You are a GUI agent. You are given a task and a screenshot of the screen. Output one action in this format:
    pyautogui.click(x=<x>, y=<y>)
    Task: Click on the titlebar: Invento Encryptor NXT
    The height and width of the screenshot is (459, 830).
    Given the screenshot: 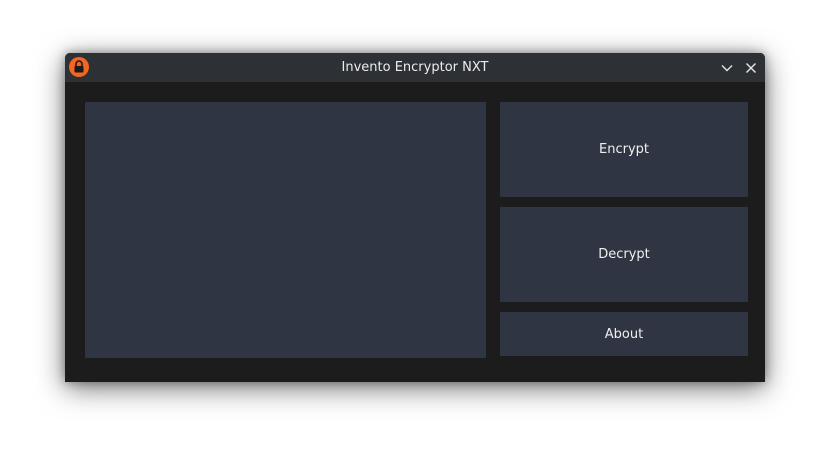 What is the action you would take?
    pyautogui.click(x=415, y=67)
    